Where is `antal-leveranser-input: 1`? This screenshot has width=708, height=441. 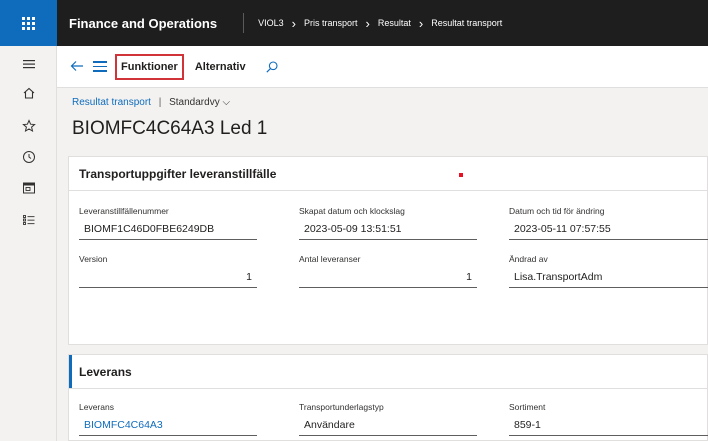
antal-leveranser-input: 1 is located at coordinates (388, 278).